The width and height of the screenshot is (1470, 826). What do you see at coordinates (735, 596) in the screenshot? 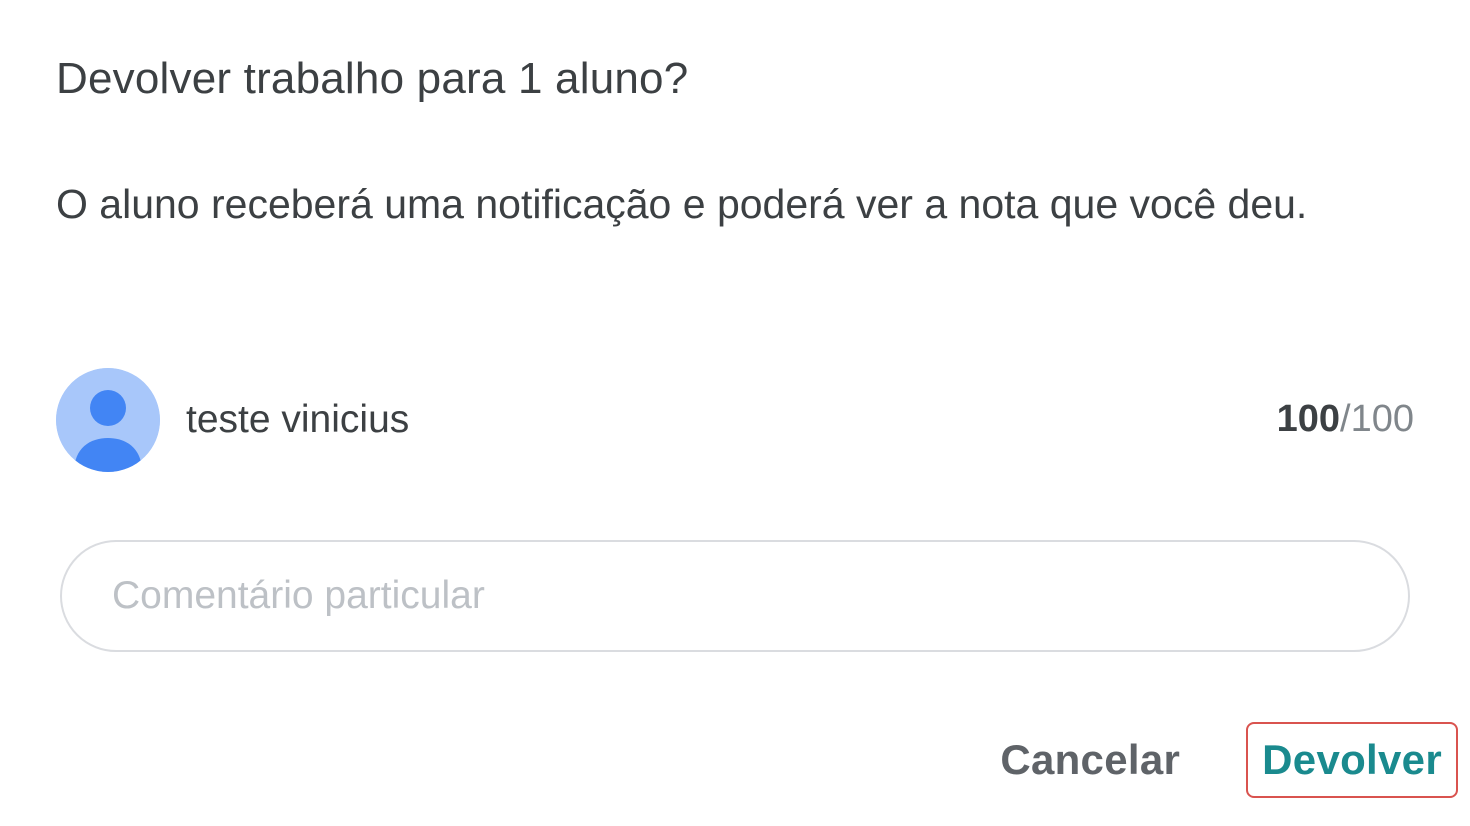
I see `private-comment-input` at bounding box center [735, 596].